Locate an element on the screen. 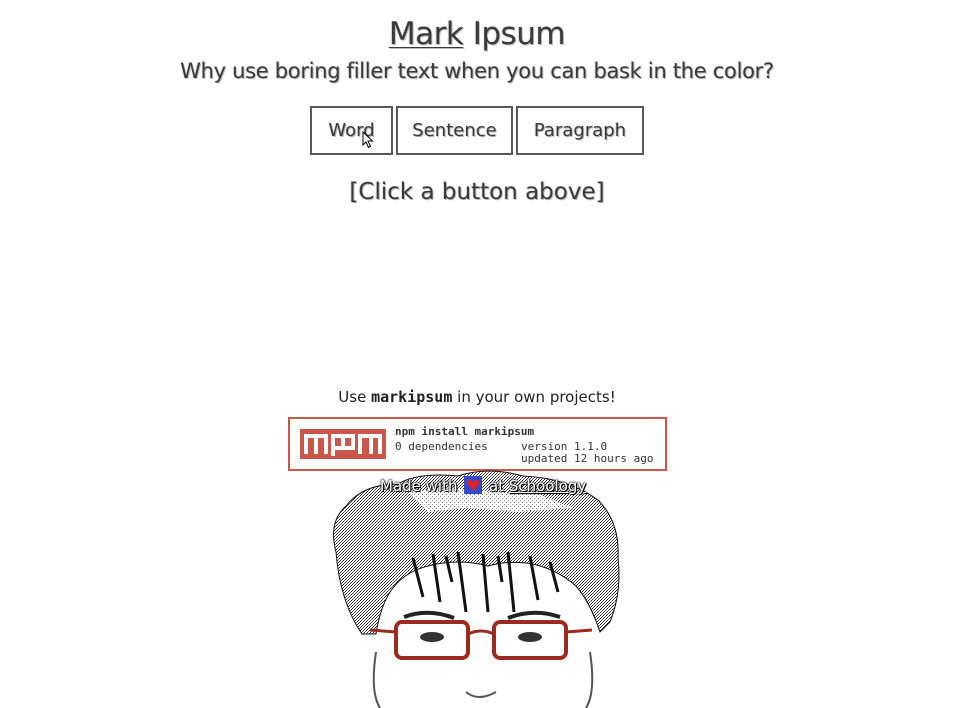 This screenshot has width=960, height=708. schoology-link: Schoology is located at coordinates (547, 486).